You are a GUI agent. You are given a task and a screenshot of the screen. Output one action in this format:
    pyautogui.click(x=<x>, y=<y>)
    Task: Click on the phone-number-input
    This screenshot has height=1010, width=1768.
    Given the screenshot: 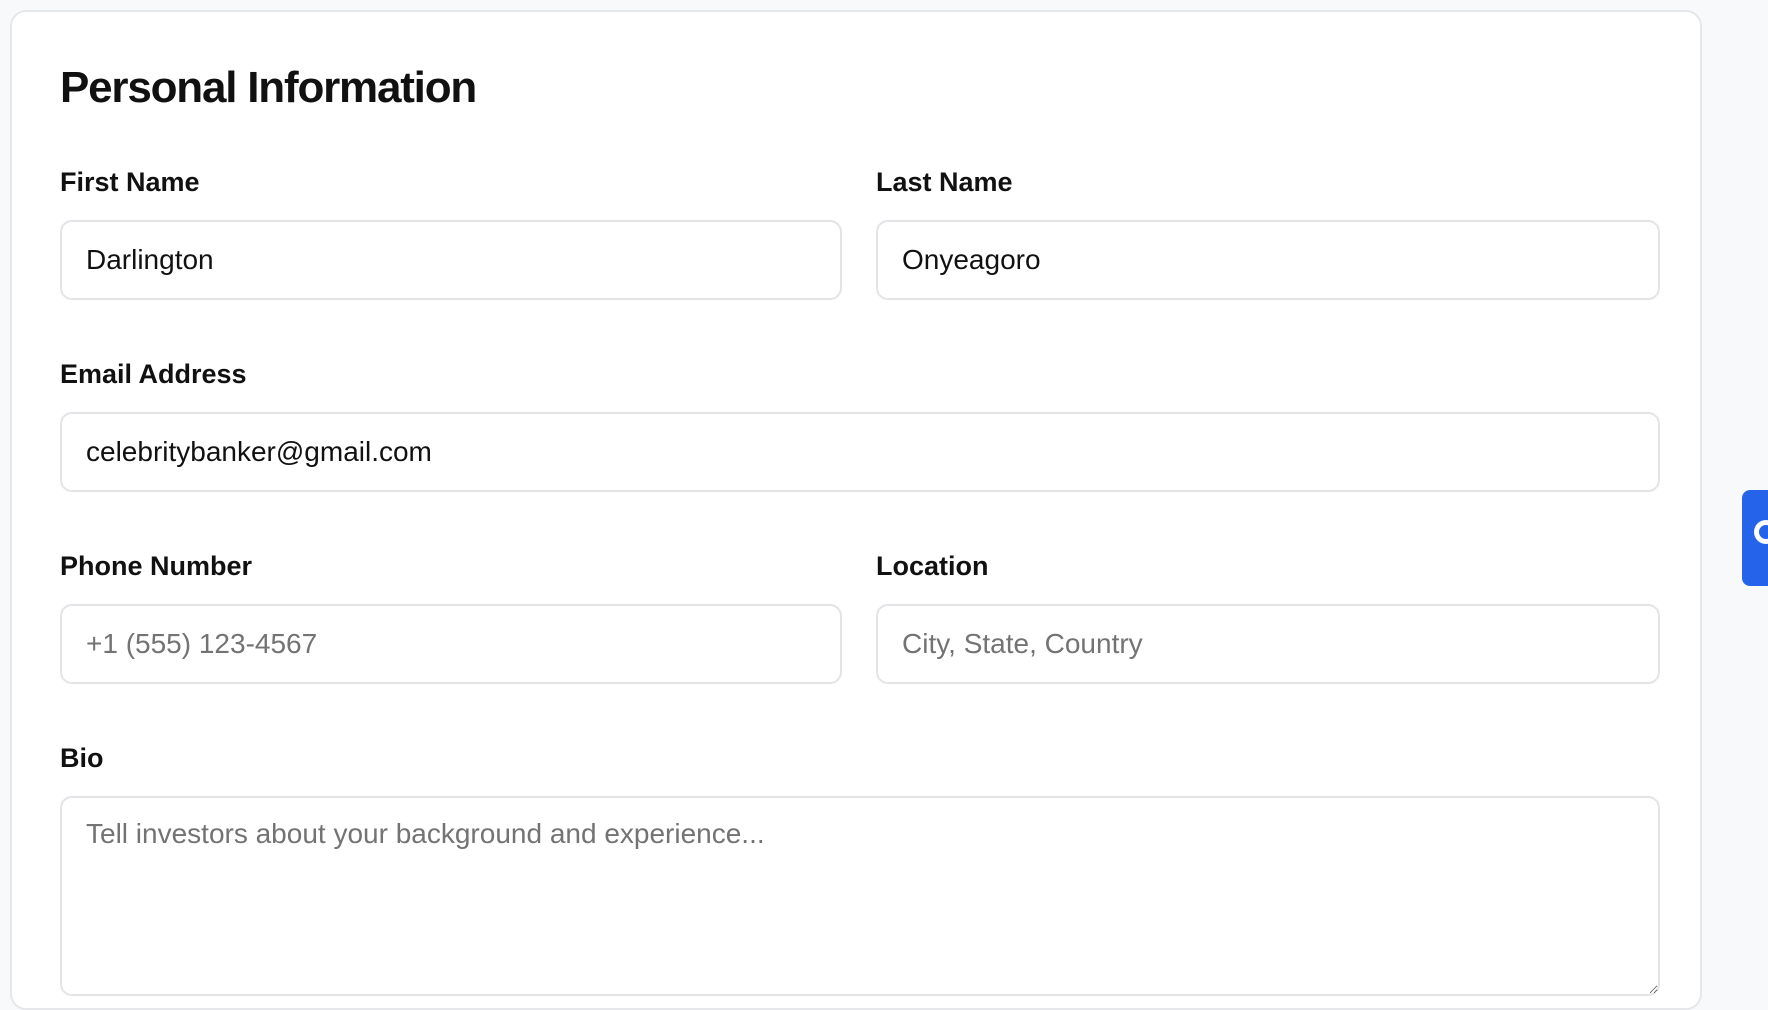 What is the action you would take?
    pyautogui.click(x=451, y=644)
    